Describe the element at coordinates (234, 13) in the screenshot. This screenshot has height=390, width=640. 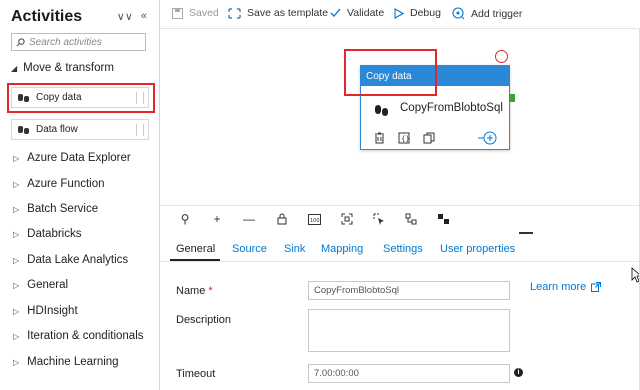
I see `template-icon` at that location.